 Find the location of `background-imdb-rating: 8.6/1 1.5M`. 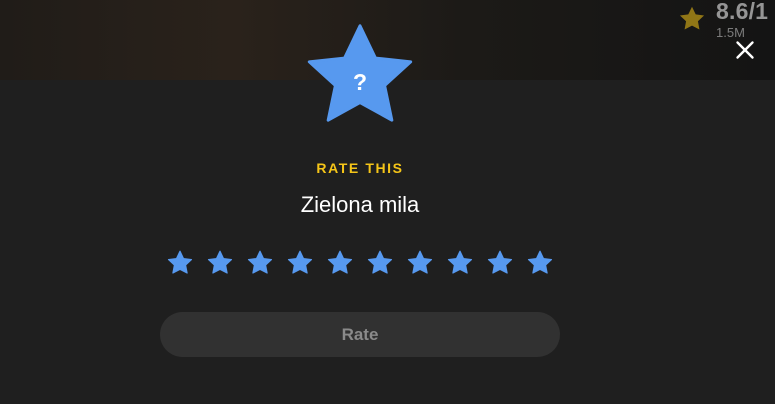

background-imdb-rating: 8.6/1 1.5M is located at coordinates (725, 22).